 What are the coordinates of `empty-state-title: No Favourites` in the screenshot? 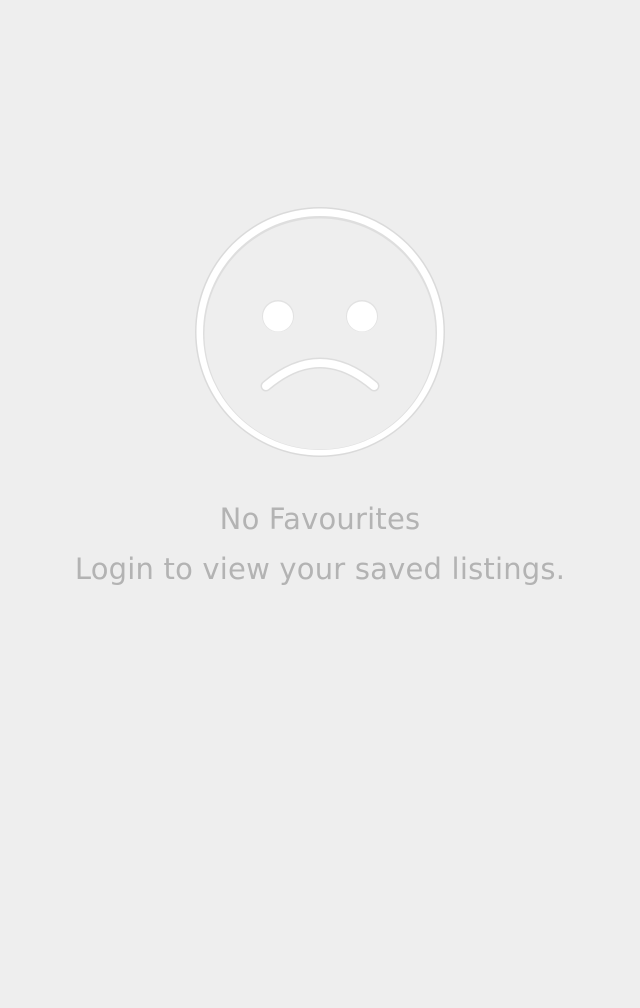 It's located at (320, 519).